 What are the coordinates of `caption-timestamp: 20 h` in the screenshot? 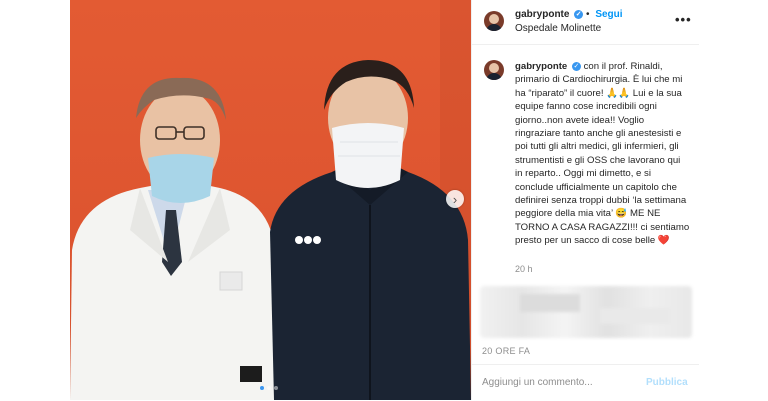 It's located at (524, 269).